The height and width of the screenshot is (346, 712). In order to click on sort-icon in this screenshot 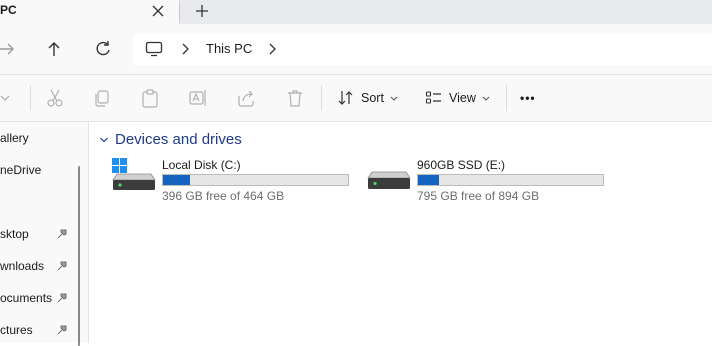, I will do `click(345, 98)`.